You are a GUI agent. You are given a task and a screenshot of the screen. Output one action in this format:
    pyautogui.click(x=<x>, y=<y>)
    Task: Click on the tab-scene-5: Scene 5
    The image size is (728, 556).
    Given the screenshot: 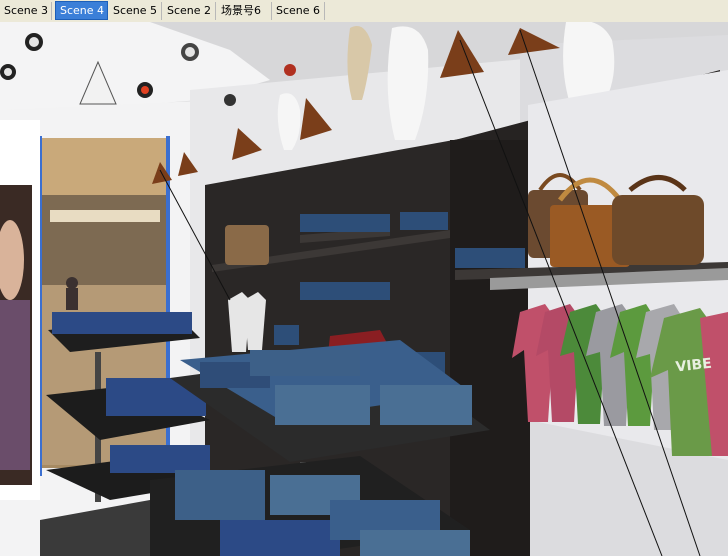 What is the action you would take?
    pyautogui.click(x=135, y=11)
    